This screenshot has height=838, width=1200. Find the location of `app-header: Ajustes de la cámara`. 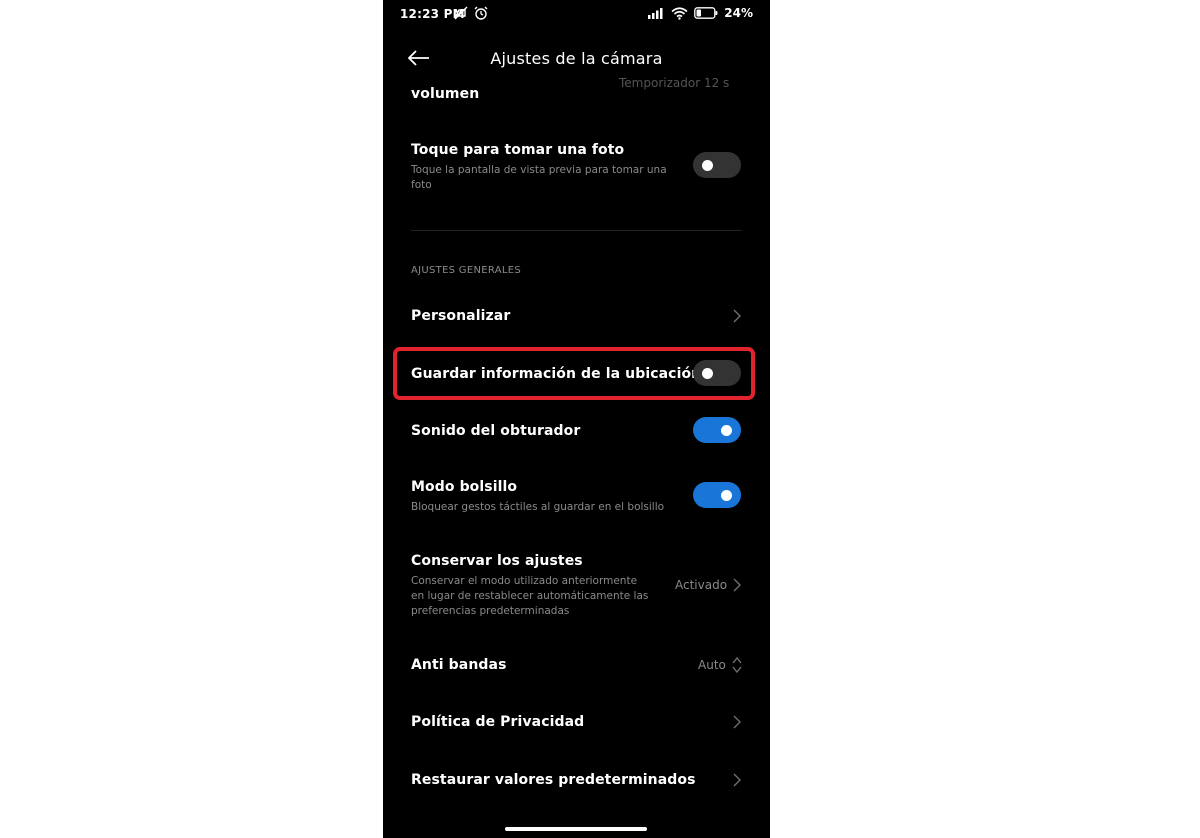

app-header: Ajustes de la cámara is located at coordinates (576, 59).